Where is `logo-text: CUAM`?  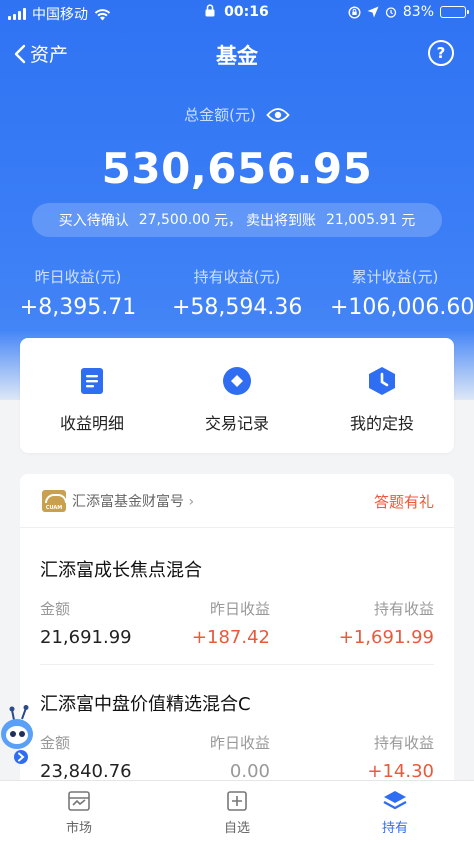 logo-text: CUAM is located at coordinates (54, 508).